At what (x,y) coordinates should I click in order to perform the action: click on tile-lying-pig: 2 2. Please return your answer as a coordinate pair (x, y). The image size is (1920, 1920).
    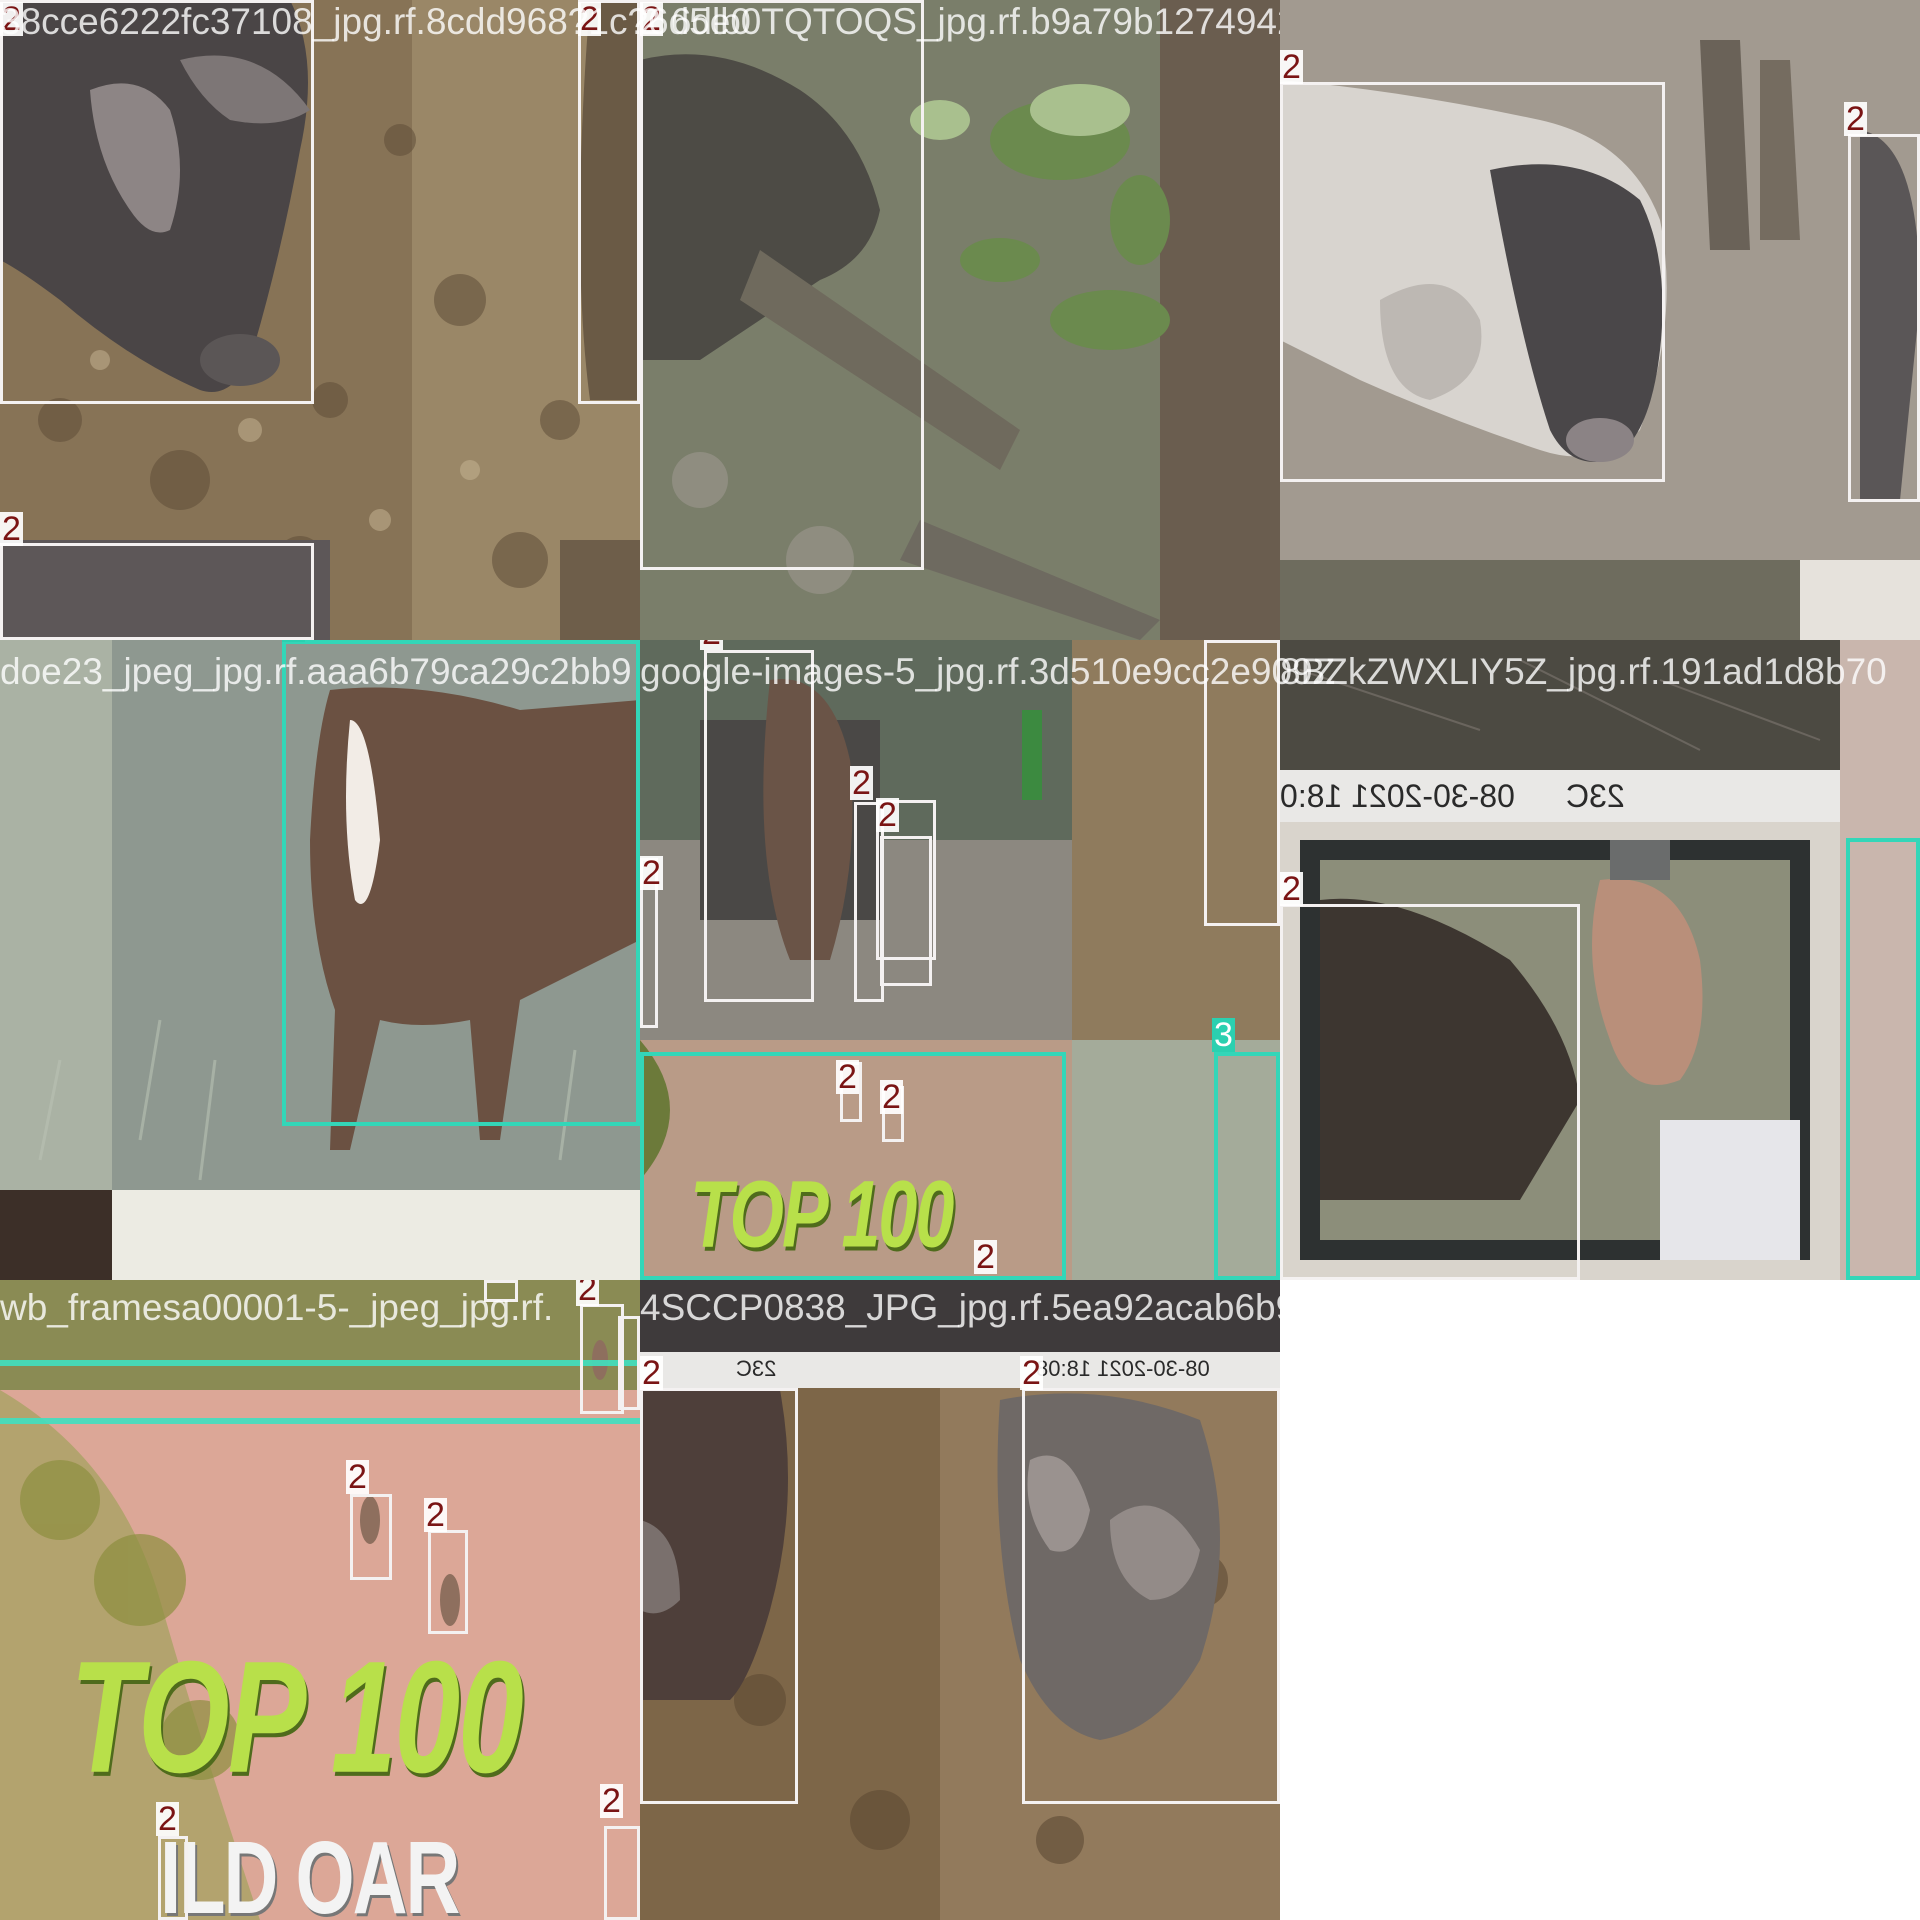
    Looking at the image, I should click on (1600, 320).